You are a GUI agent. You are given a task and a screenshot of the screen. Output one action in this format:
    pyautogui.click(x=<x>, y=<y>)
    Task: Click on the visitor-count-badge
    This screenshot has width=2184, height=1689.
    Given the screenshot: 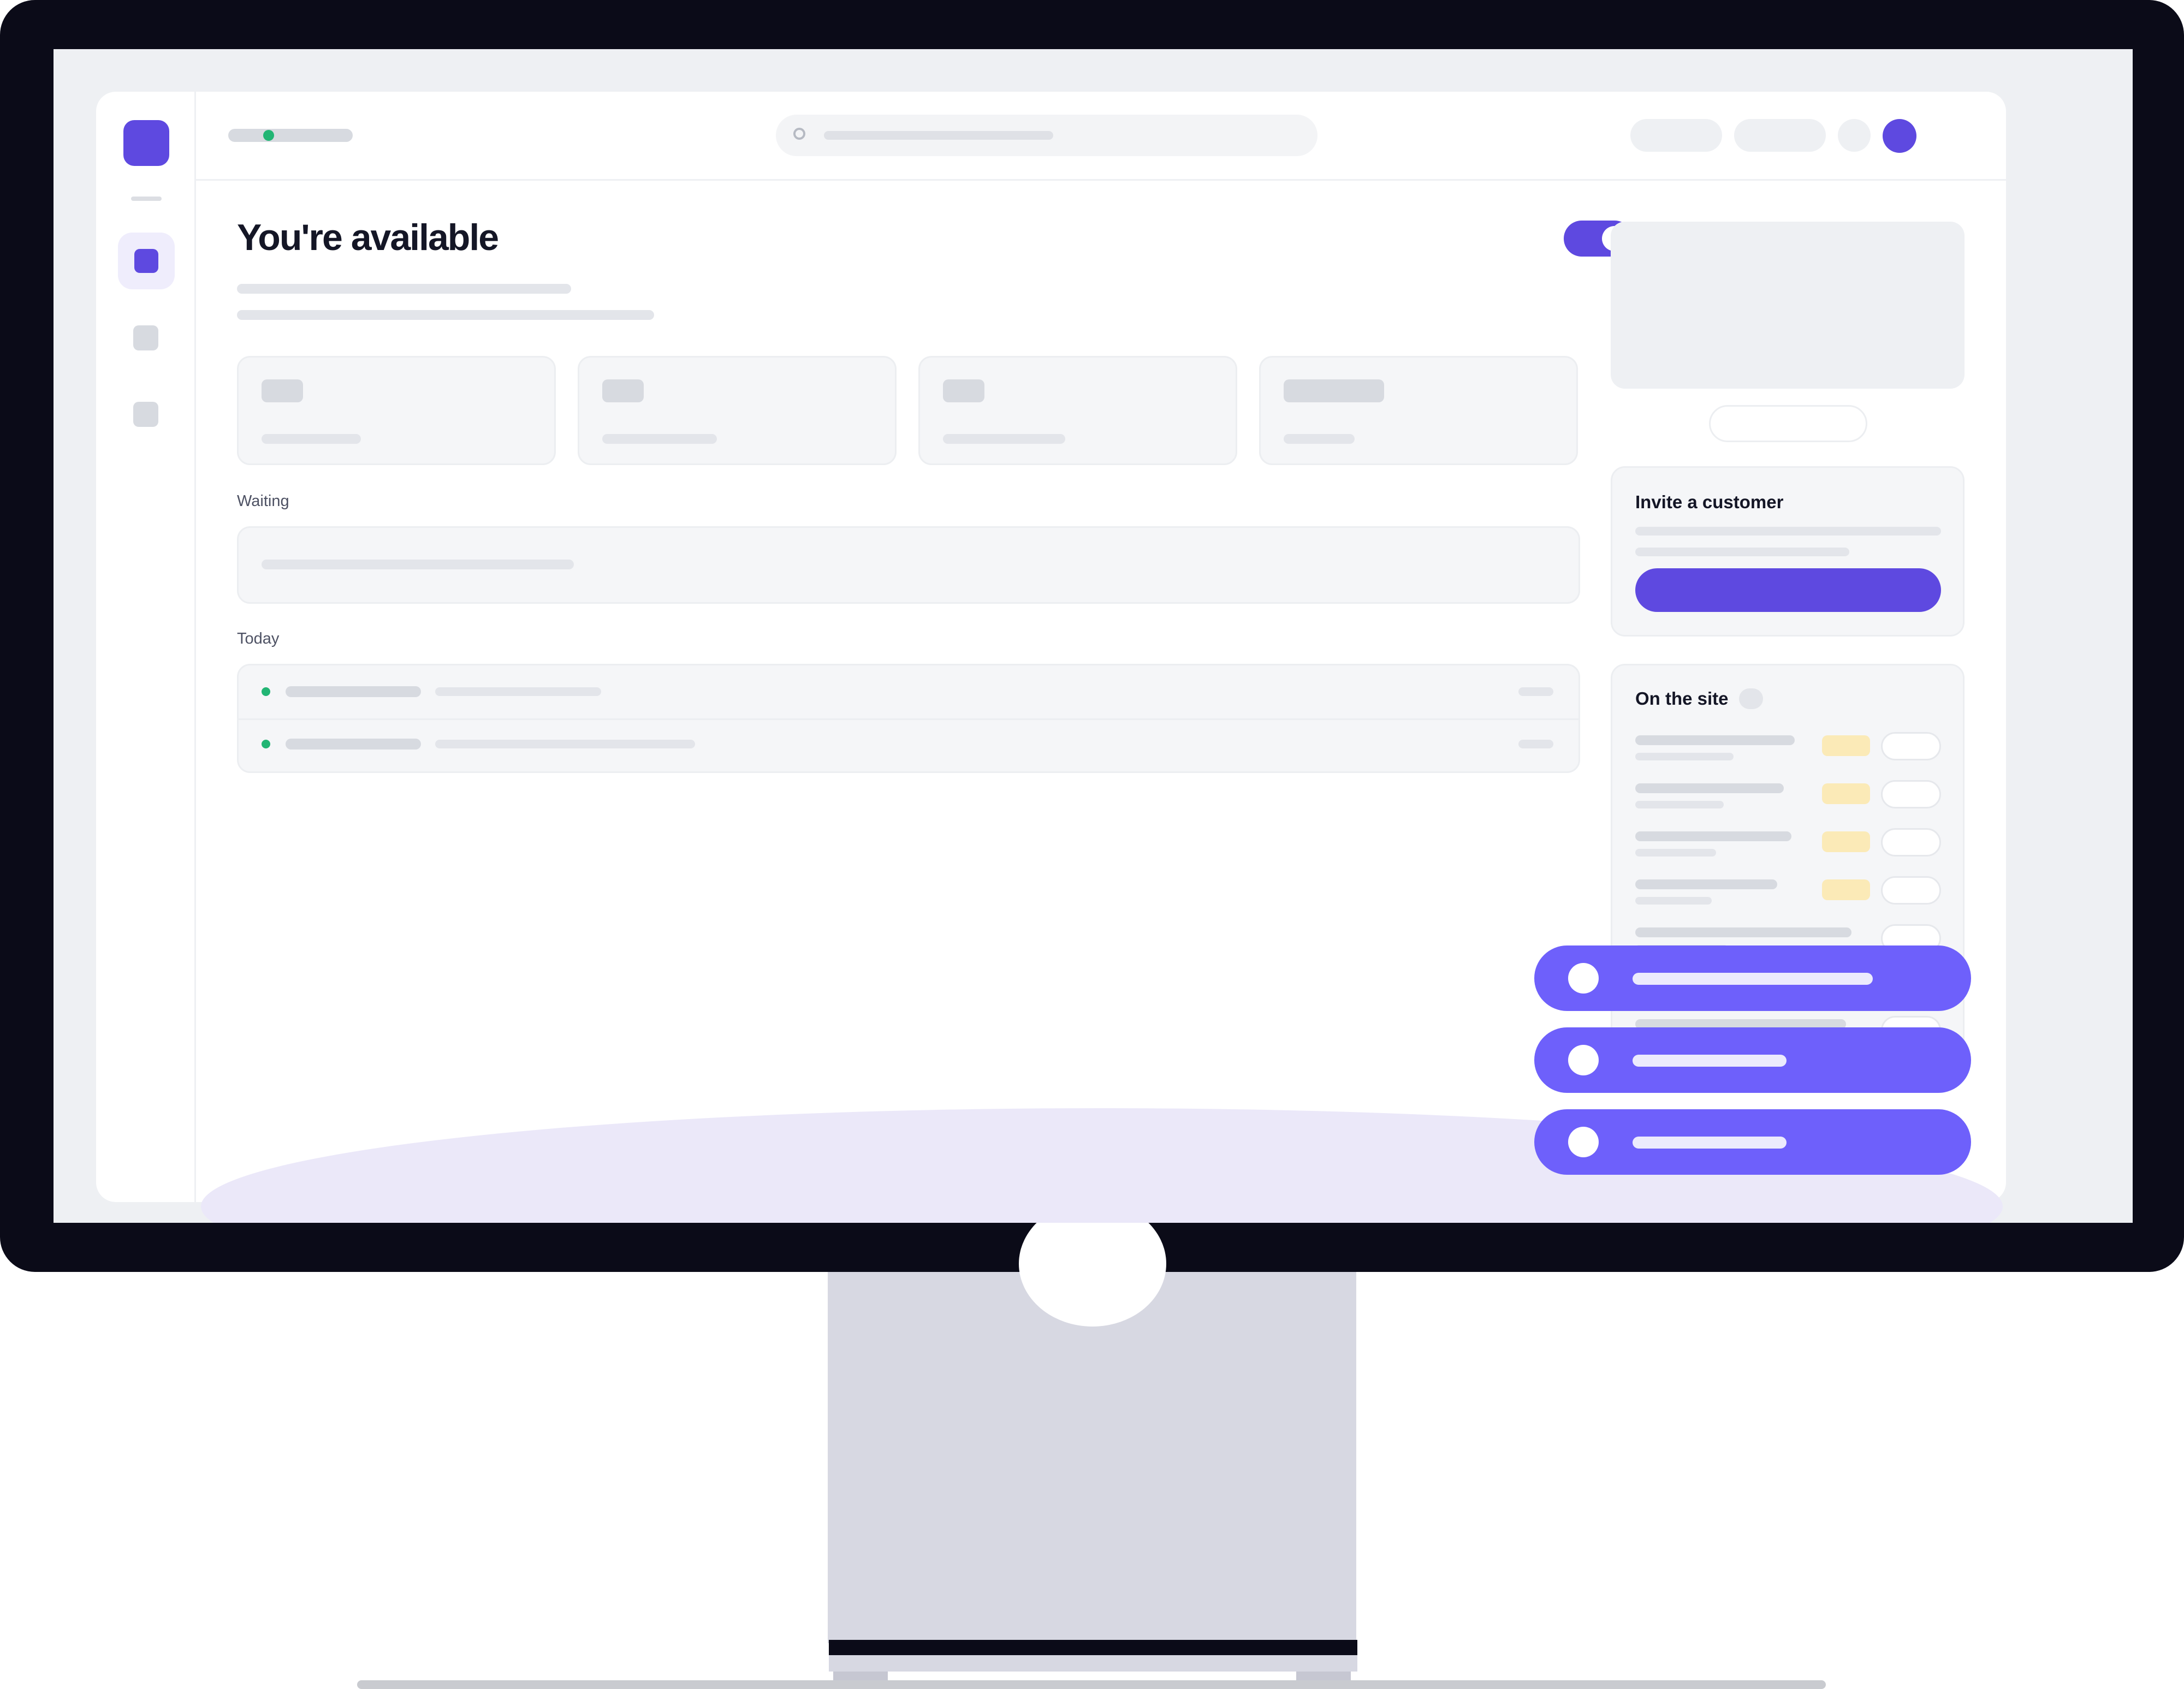 What is the action you would take?
    pyautogui.click(x=1751, y=698)
    